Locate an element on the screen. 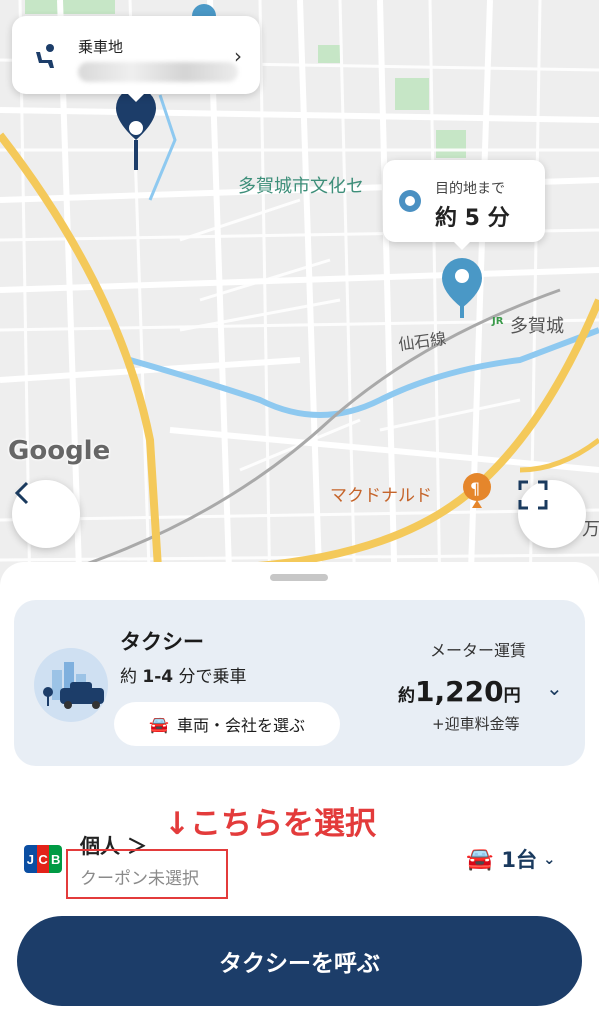 This screenshot has width=599, height=1024. map-label-culture-center: 多賀城市文化セ is located at coordinates (301, 186).